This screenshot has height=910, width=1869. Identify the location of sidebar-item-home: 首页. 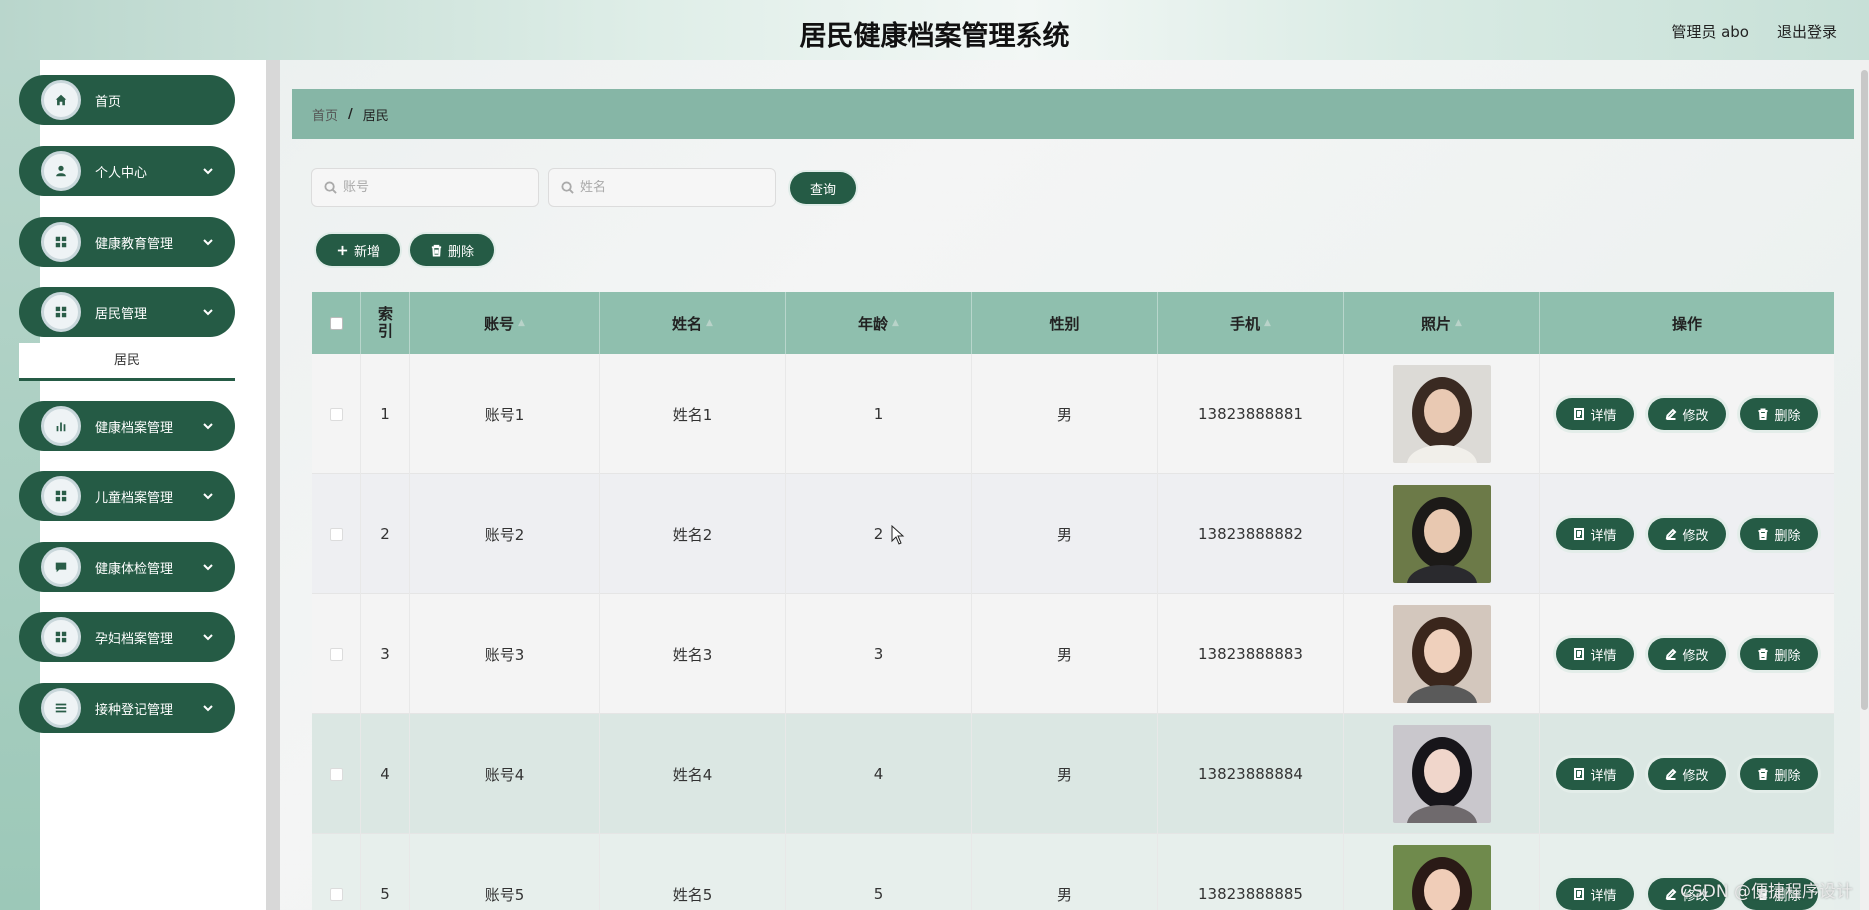
(127, 100).